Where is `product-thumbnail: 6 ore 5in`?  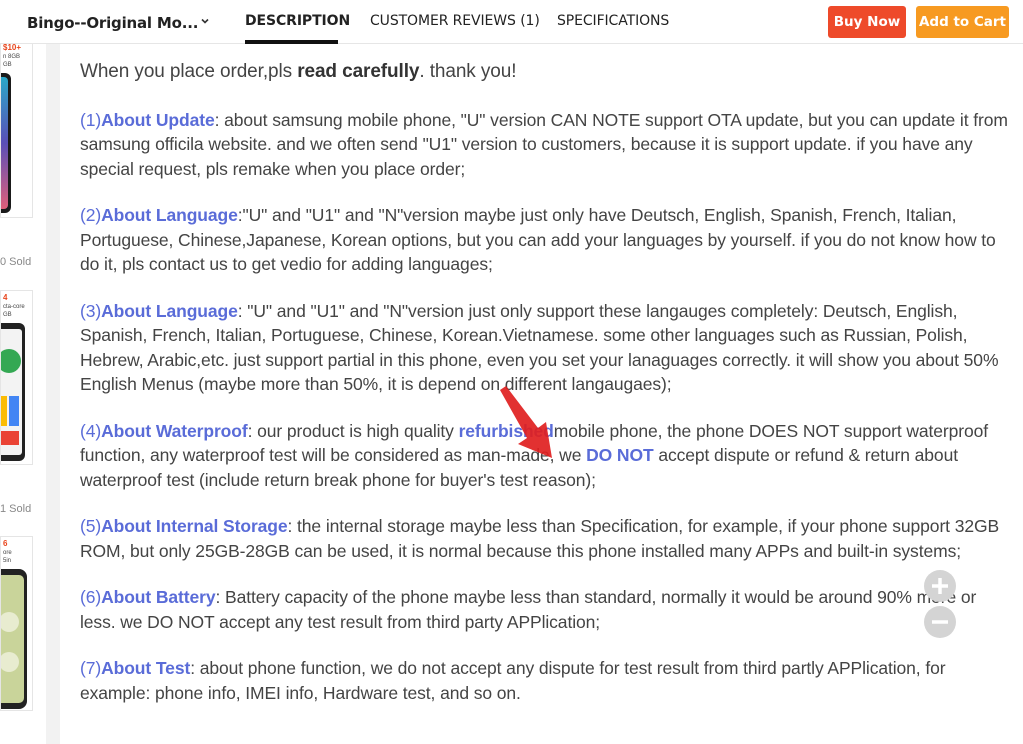
product-thumbnail: 6 ore 5in is located at coordinates (16, 623).